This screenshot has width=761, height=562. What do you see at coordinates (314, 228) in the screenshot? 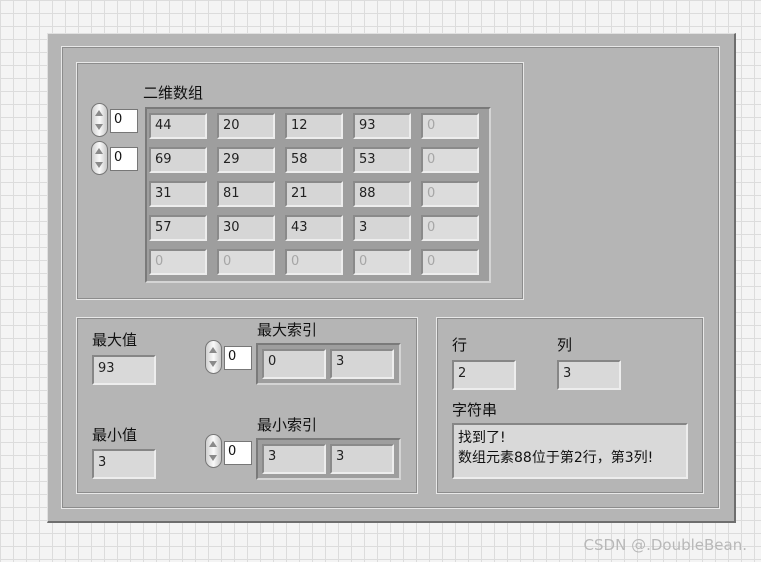
I see `array-cell: 43` at bounding box center [314, 228].